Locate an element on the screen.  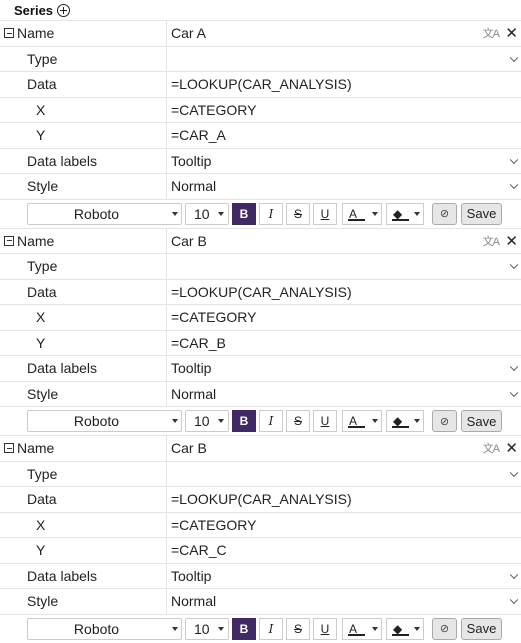
series-name-row: Name Car B 文A ✕ is located at coordinates (260, 448).